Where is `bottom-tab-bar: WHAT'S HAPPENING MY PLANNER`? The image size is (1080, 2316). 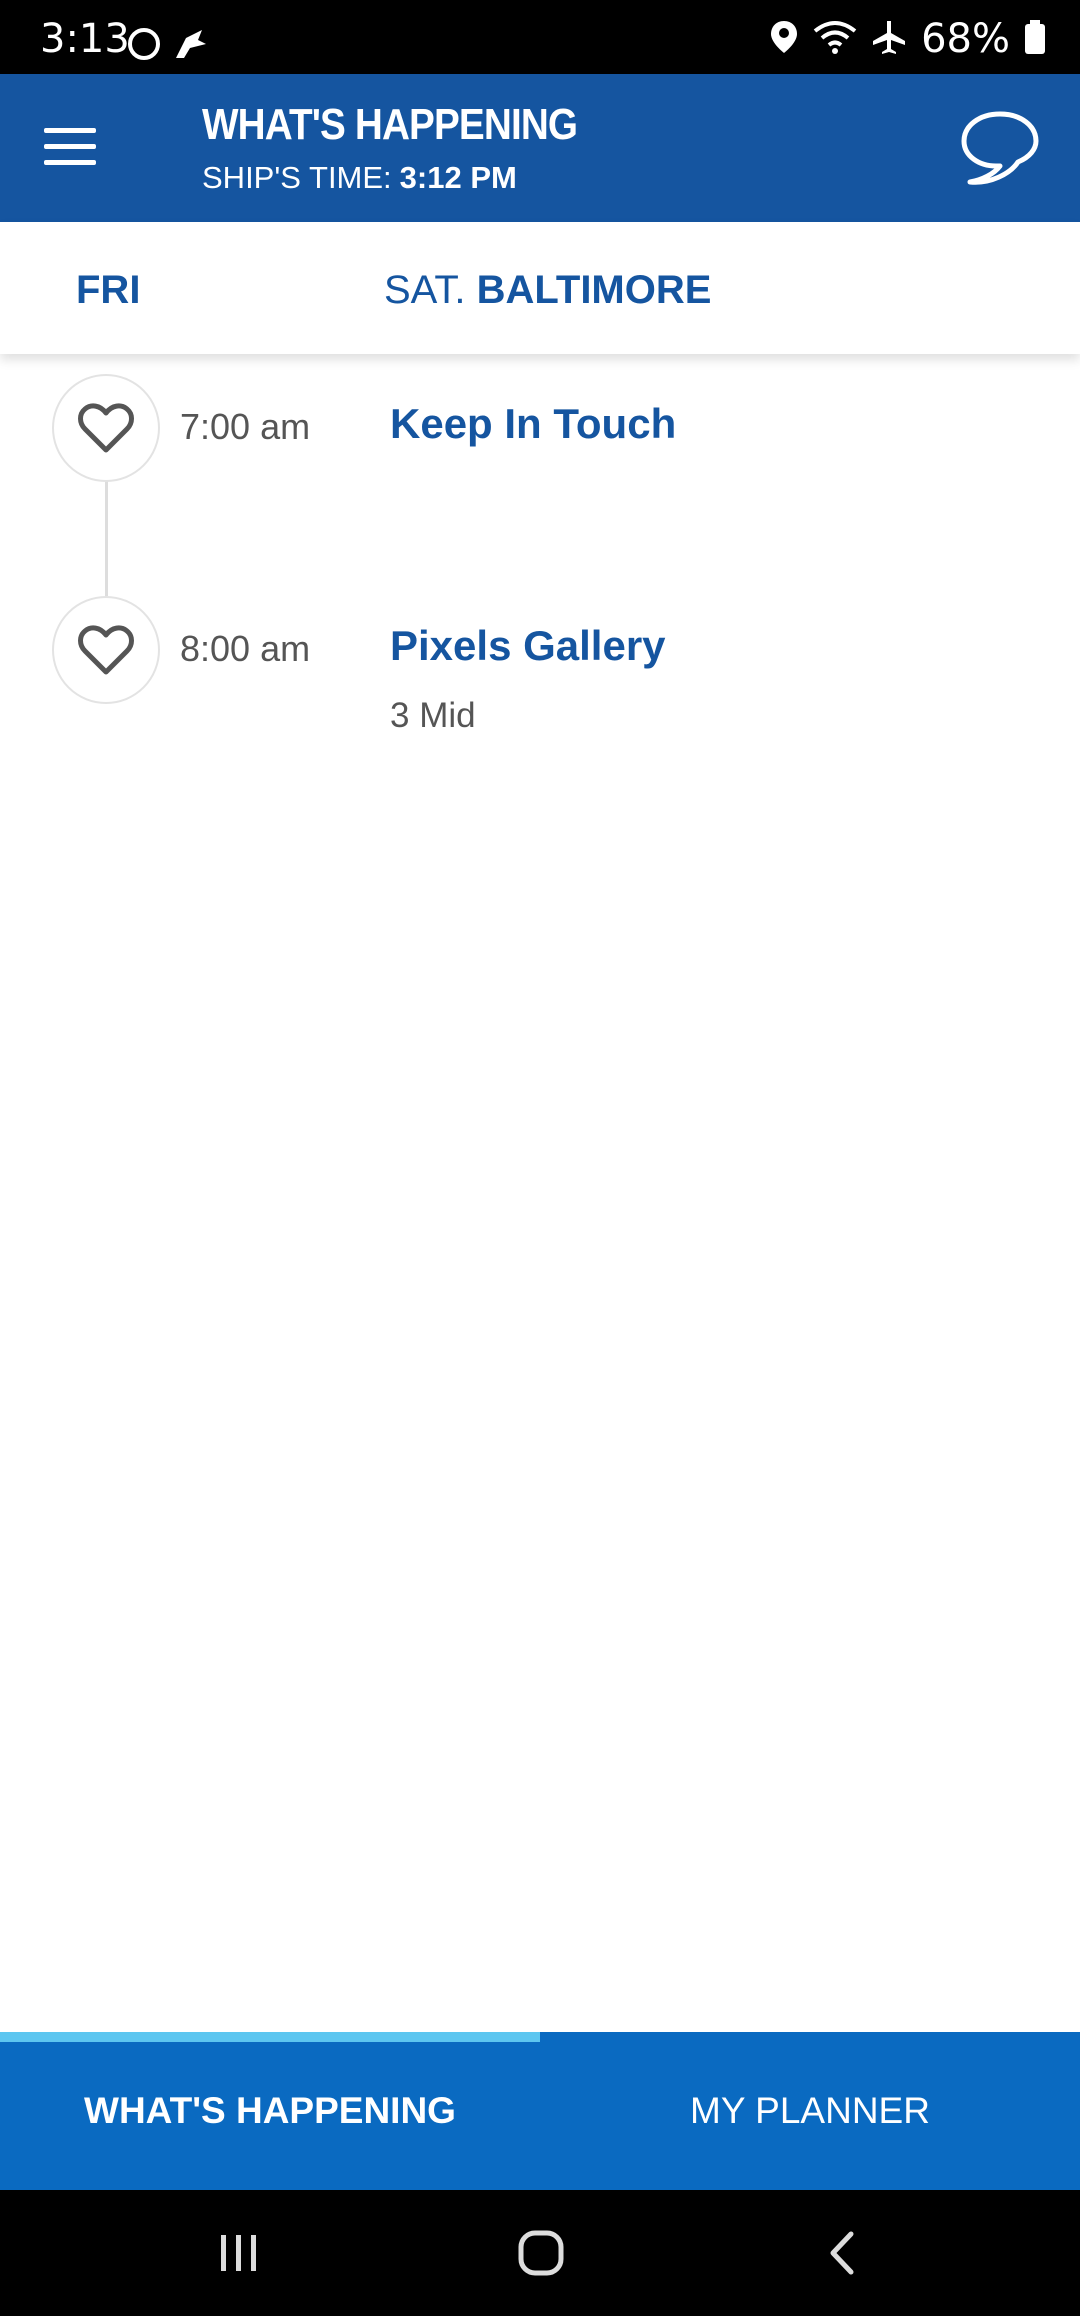
bottom-tab-bar: WHAT'S HAPPENING MY PLANNER is located at coordinates (540, 2111).